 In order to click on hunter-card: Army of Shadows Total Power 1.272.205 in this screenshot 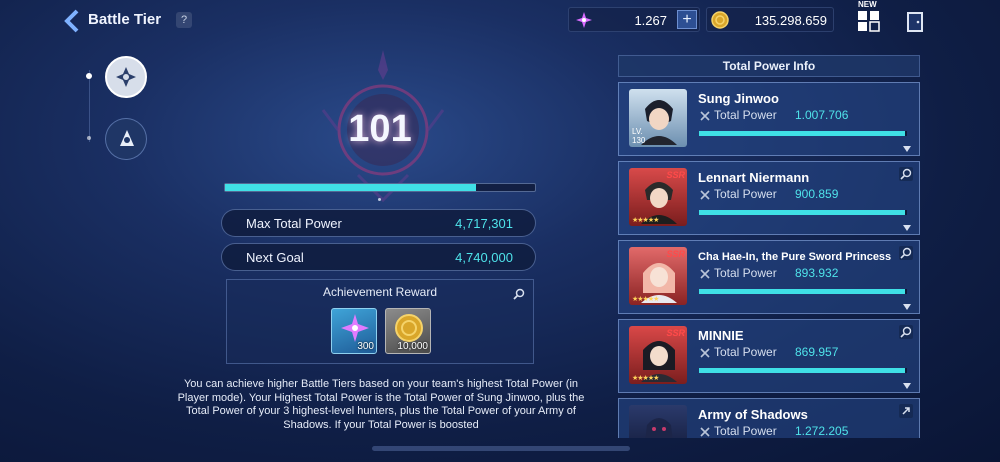, I will do `click(769, 418)`.